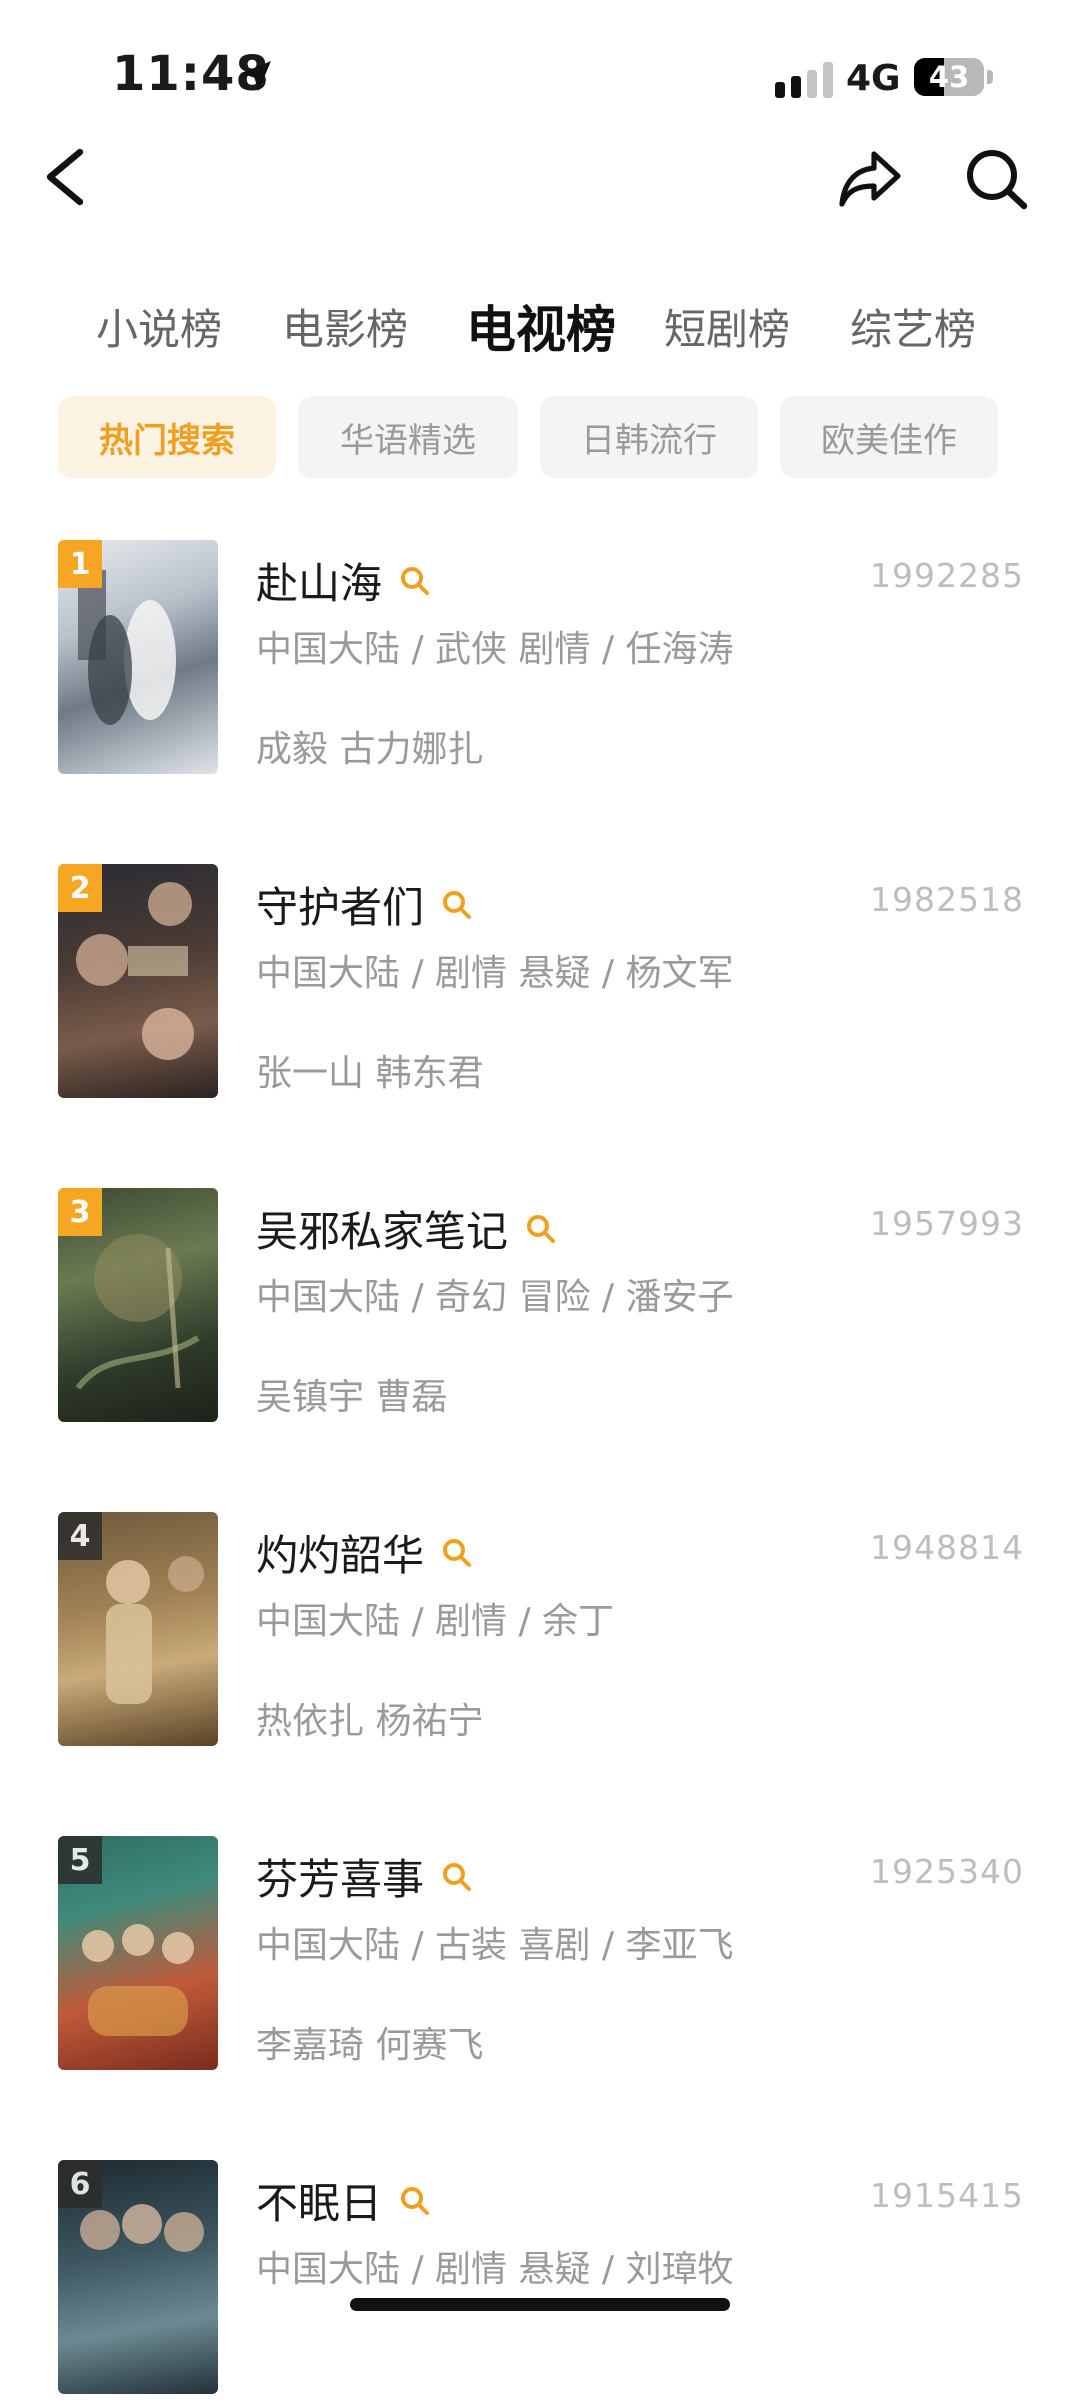  I want to click on hot-score: 1982518, so click(947, 899).